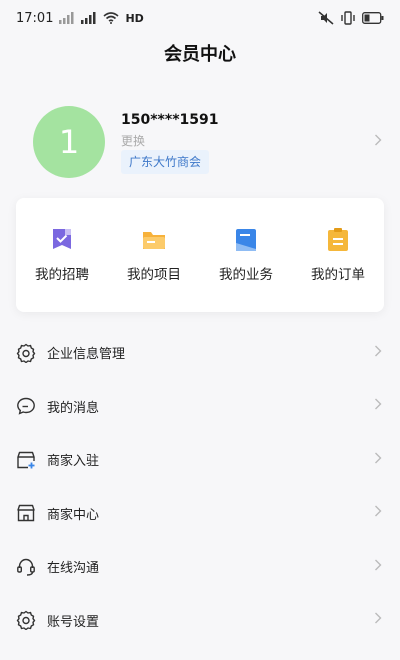 The image size is (400, 660). Describe the element at coordinates (246, 275) in the screenshot. I see `quick-action-label: 我的业务` at that location.